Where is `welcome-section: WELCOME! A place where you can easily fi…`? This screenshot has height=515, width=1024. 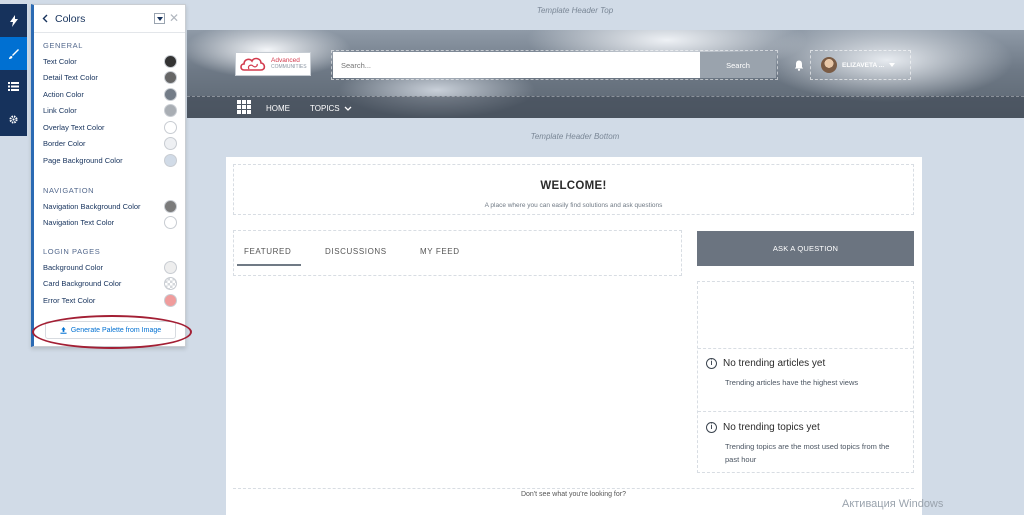
welcome-section: WELCOME! A place where you can easily fi… is located at coordinates (573, 189).